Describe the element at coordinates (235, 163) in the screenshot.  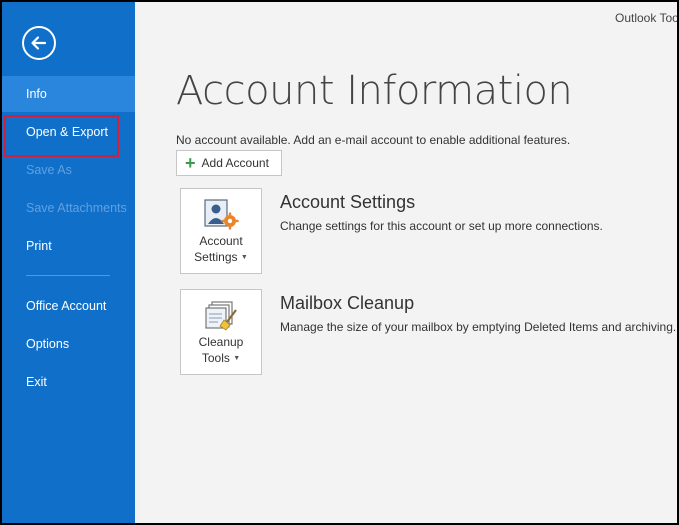
I see `add-account-label: Add Account` at that location.